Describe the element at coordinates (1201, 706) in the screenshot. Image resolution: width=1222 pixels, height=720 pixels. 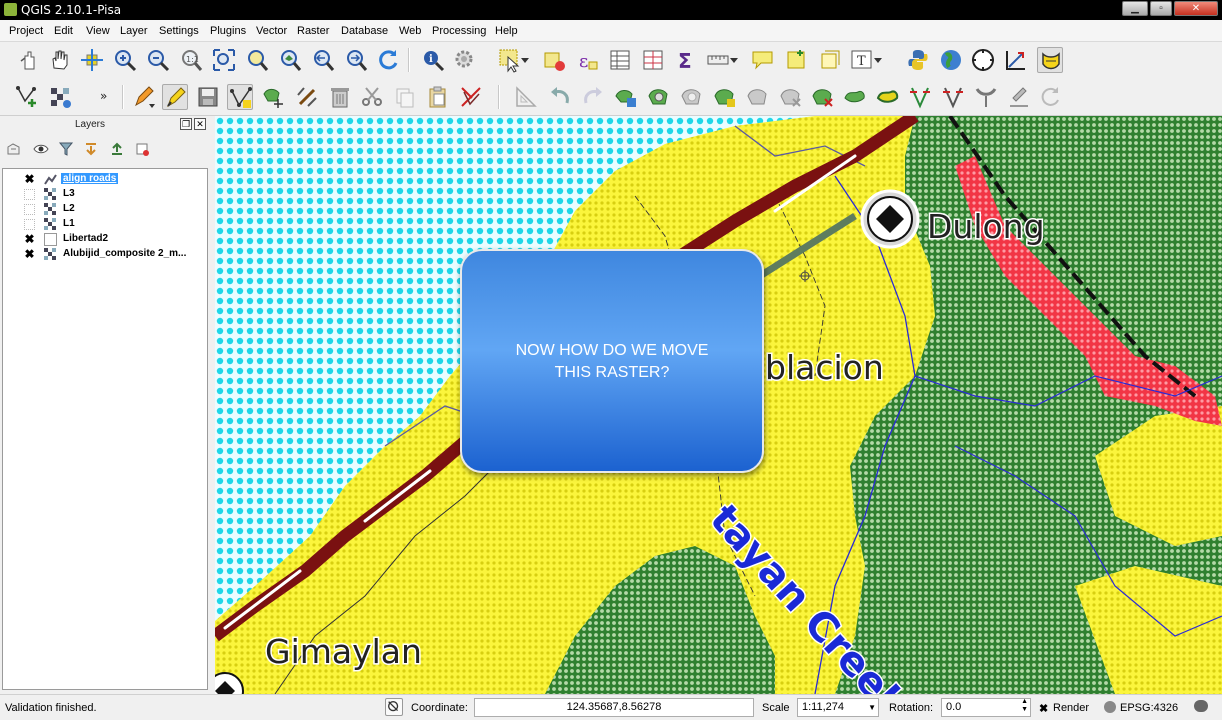
I see `messages-icon` at that location.